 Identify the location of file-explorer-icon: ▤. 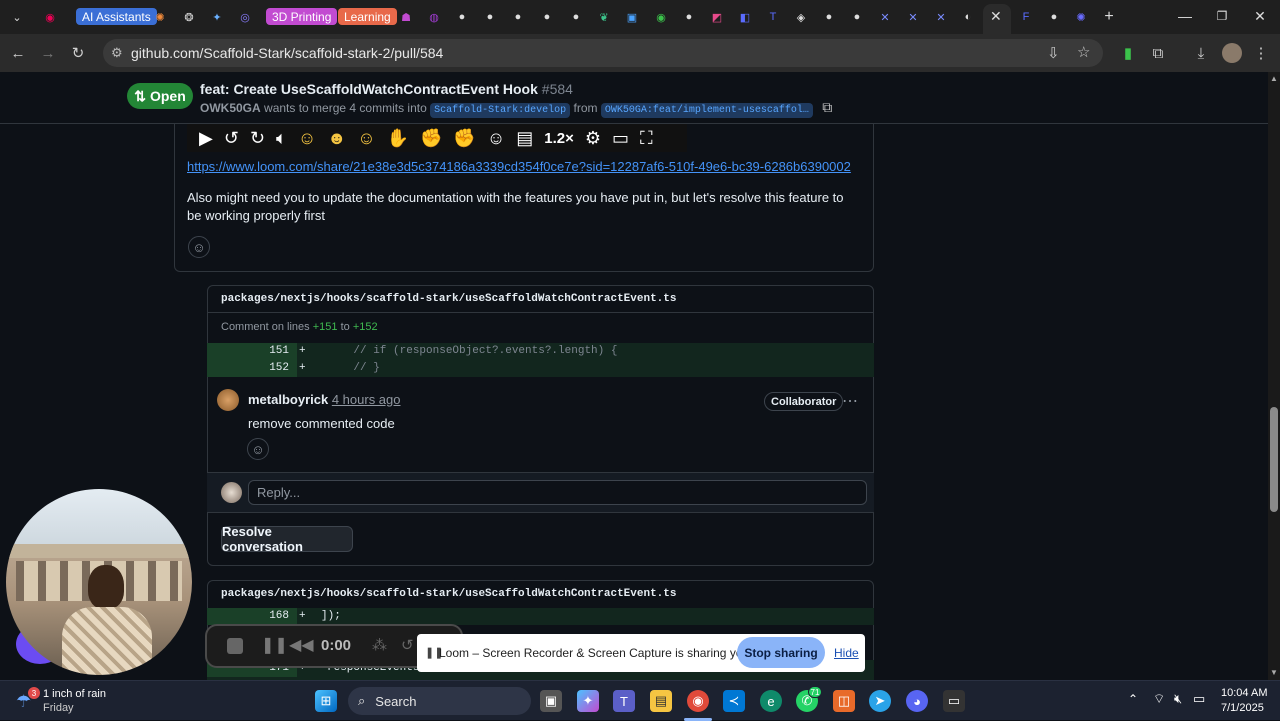
(661, 701).